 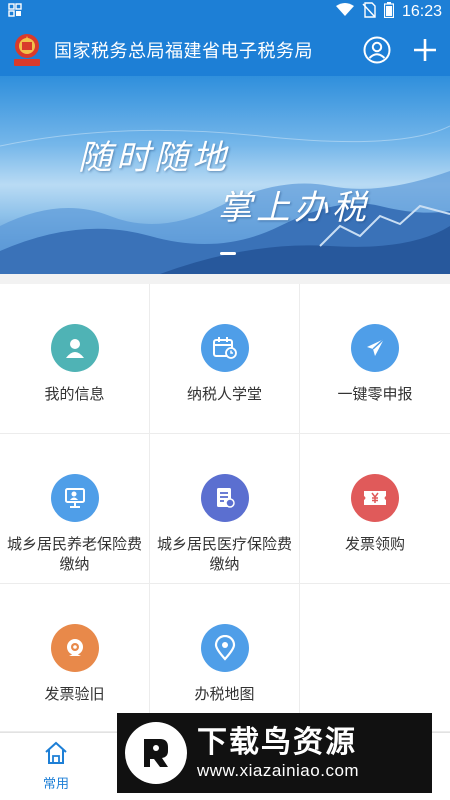 I want to click on service-zero-declaration: 一键零申报, so click(x=375, y=359).